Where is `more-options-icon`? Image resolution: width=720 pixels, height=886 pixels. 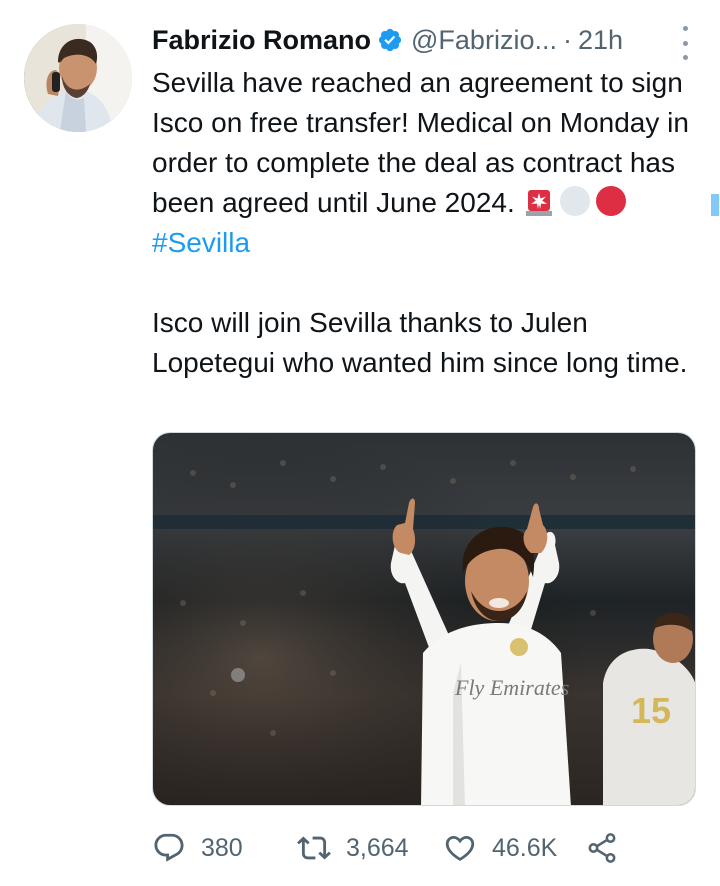
more-options-icon is located at coordinates (685, 43).